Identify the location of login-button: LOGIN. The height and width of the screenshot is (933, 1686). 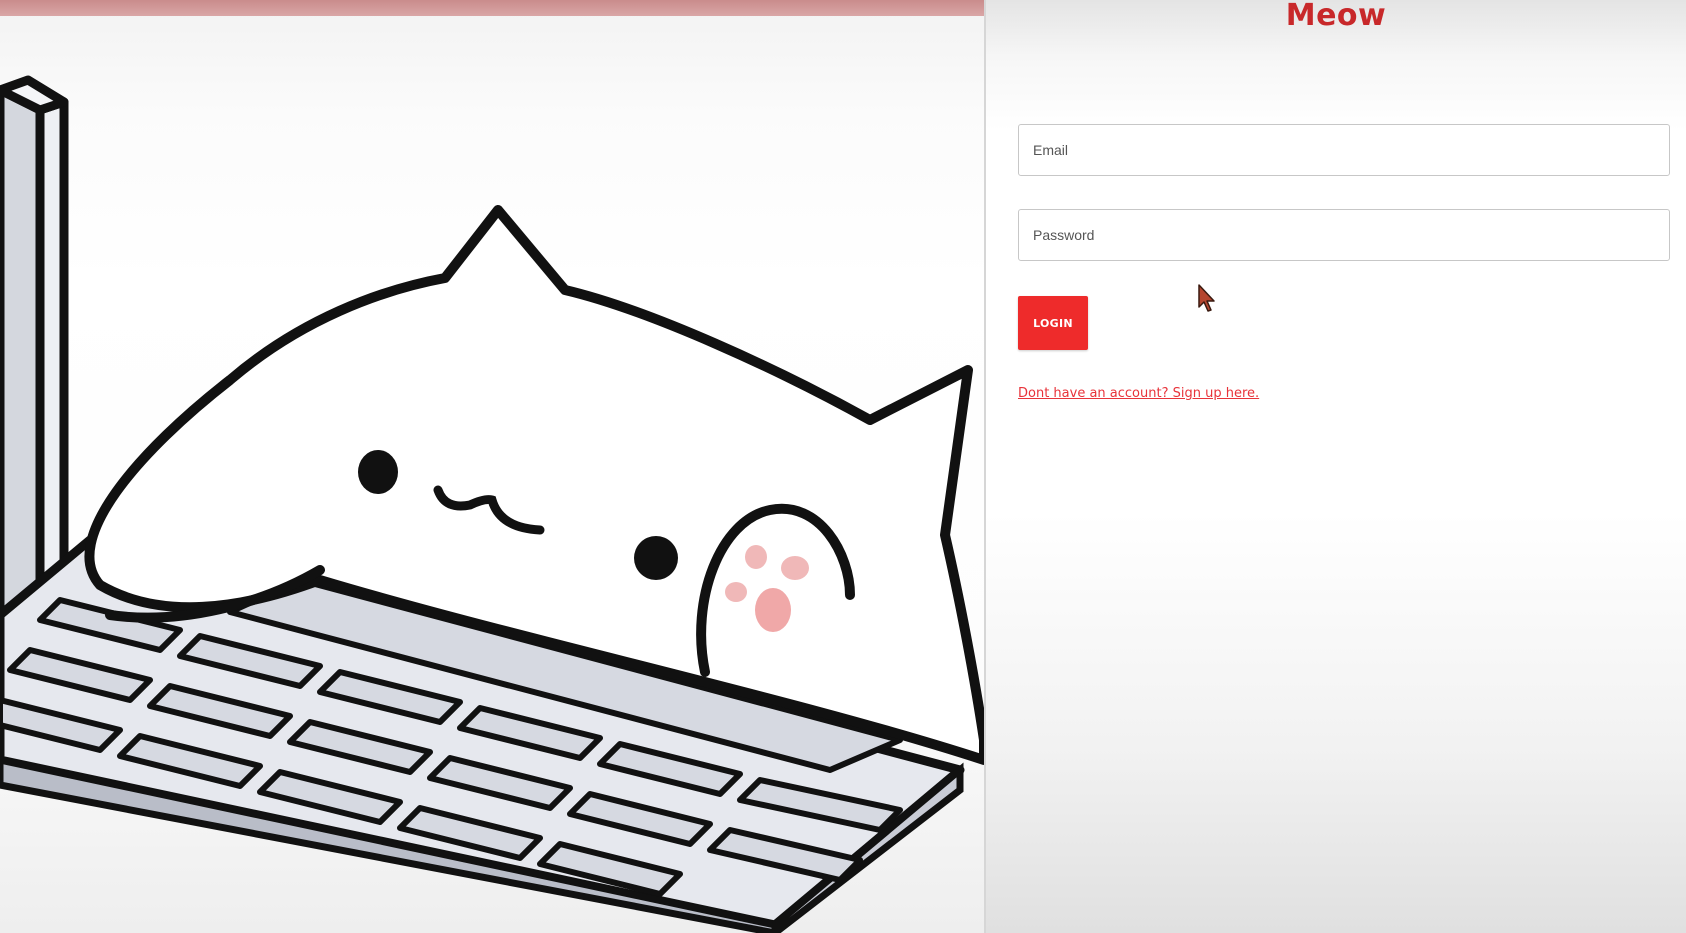
(1053, 323).